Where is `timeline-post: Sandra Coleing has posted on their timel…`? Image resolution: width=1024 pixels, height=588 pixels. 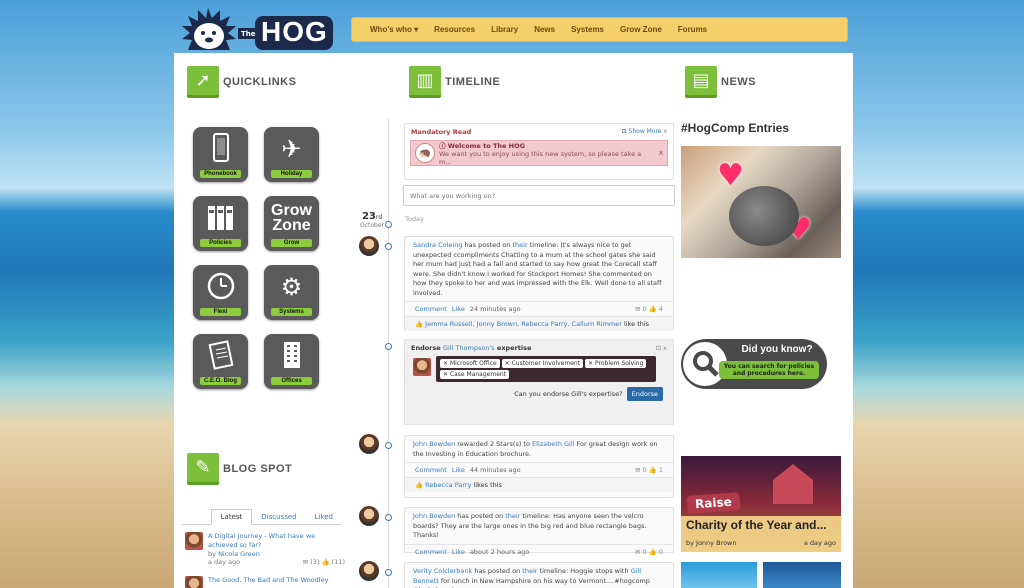
timeline-post: Sandra Coleing has posted on their timel… is located at coordinates (539, 283).